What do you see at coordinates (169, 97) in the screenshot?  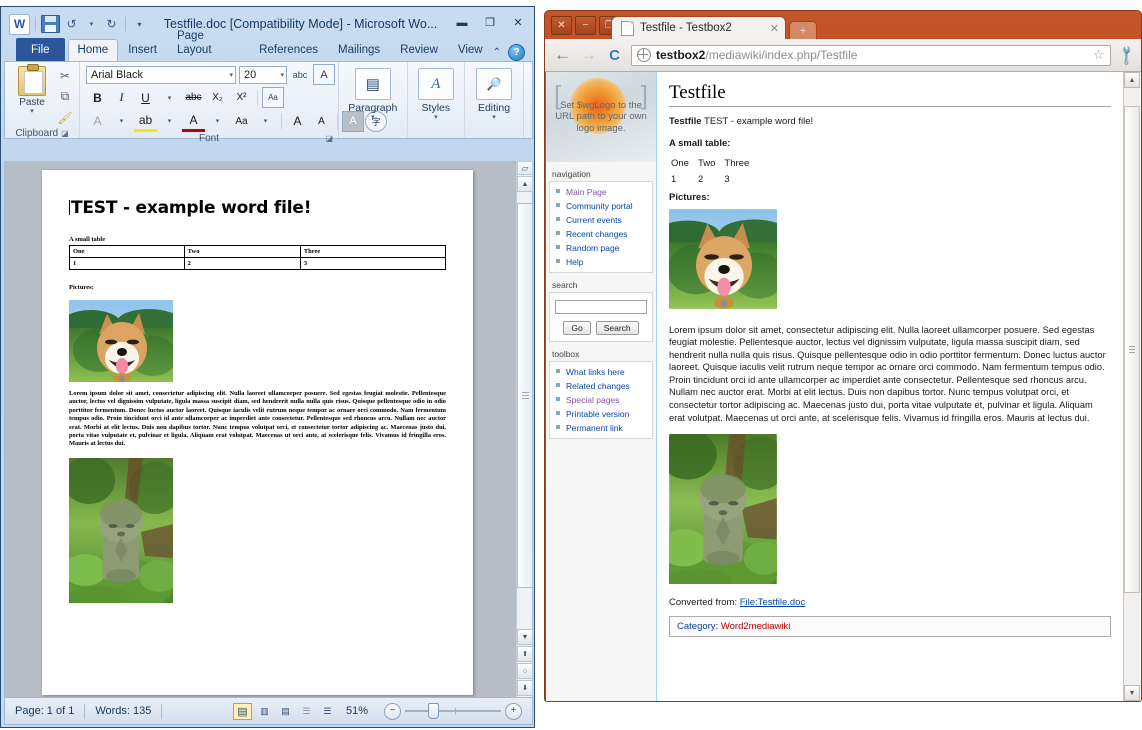 I see `underline-dropdown-icon: ▾` at bounding box center [169, 97].